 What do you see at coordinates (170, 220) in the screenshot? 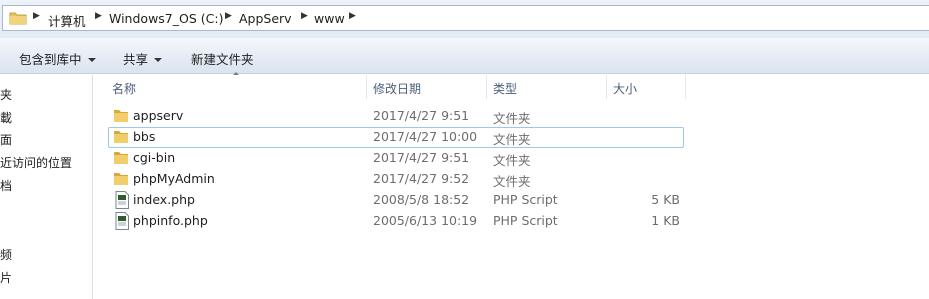
I see `file-name: phpinfo.php` at bounding box center [170, 220].